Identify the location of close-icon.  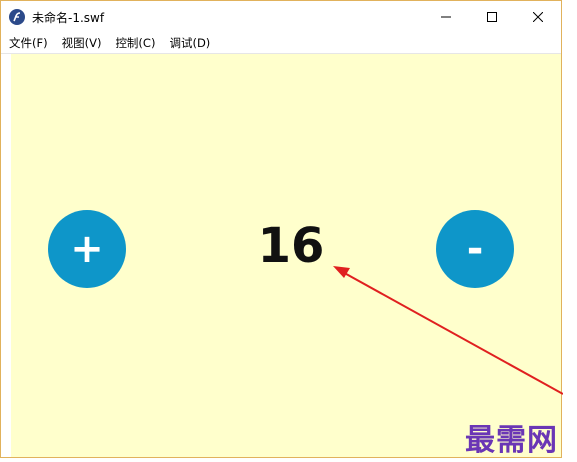
(538, 17).